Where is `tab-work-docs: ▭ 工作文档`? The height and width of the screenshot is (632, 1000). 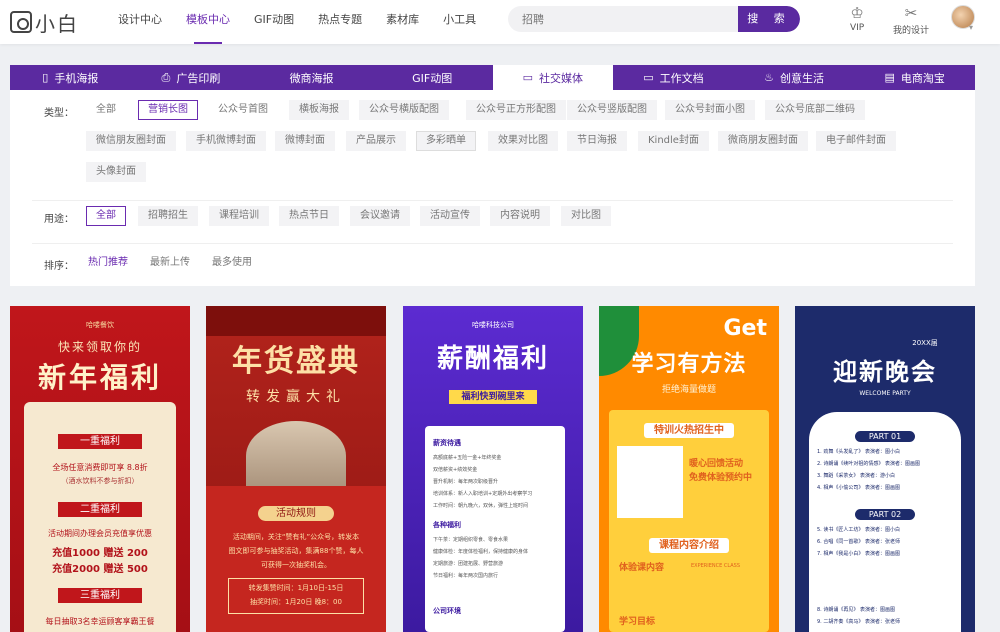 tab-work-docs: ▭ 工作文档 is located at coordinates (673, 77).